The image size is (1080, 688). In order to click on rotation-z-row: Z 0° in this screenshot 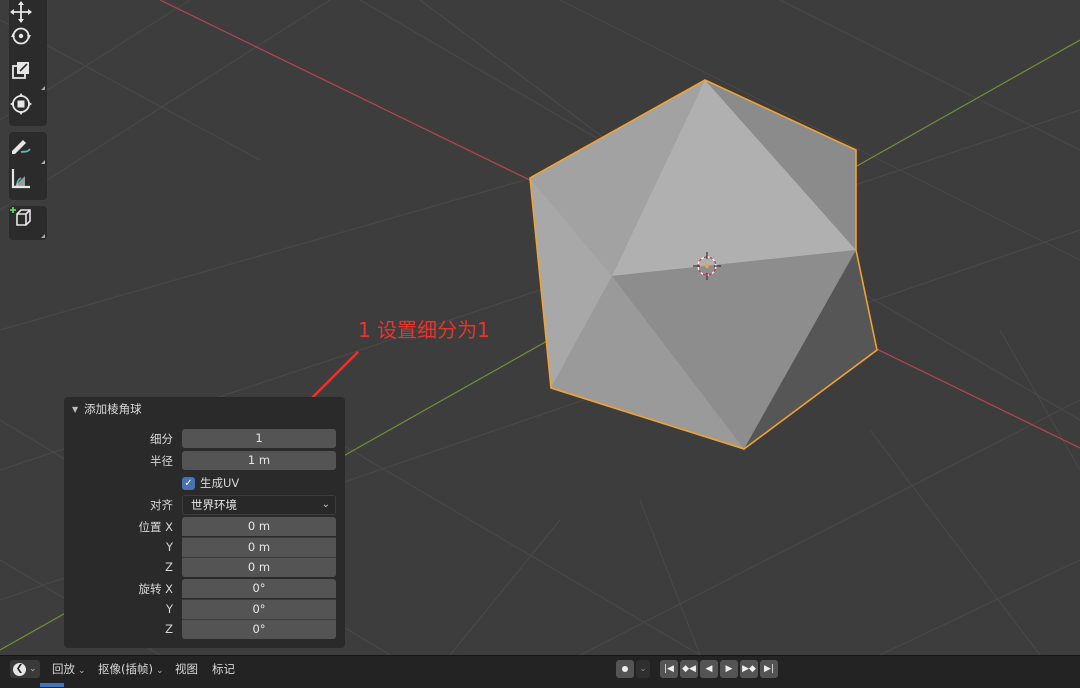, I will do `click(204, 629)`.